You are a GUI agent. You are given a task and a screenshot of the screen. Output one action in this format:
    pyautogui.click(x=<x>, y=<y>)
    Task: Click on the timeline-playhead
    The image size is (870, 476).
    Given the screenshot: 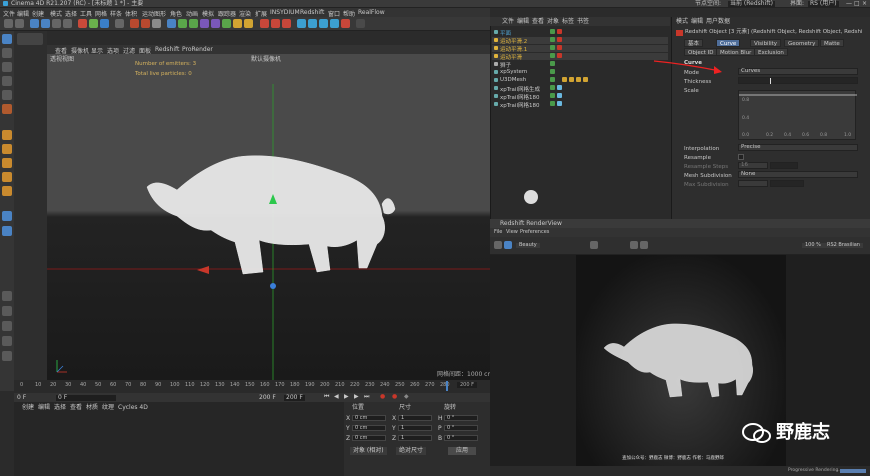 What is the action you would take?
    pyautogui.click(x=447, y=386)
    